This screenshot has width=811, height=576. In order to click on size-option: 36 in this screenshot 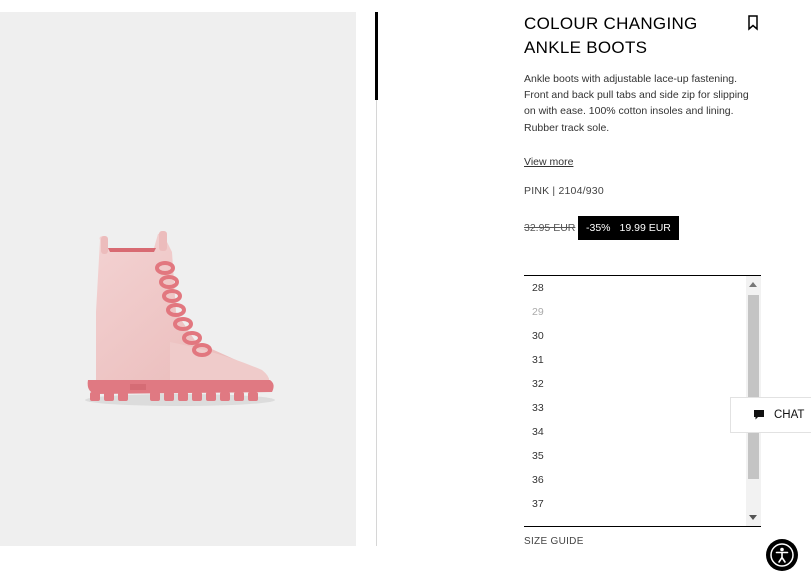, I will do `click(642, 480)`.